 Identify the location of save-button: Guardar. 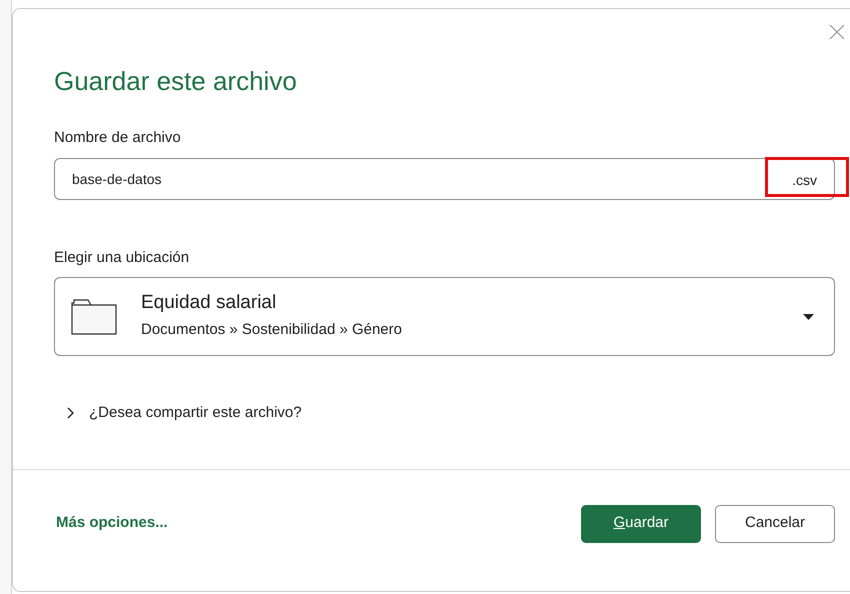
(641, 523).